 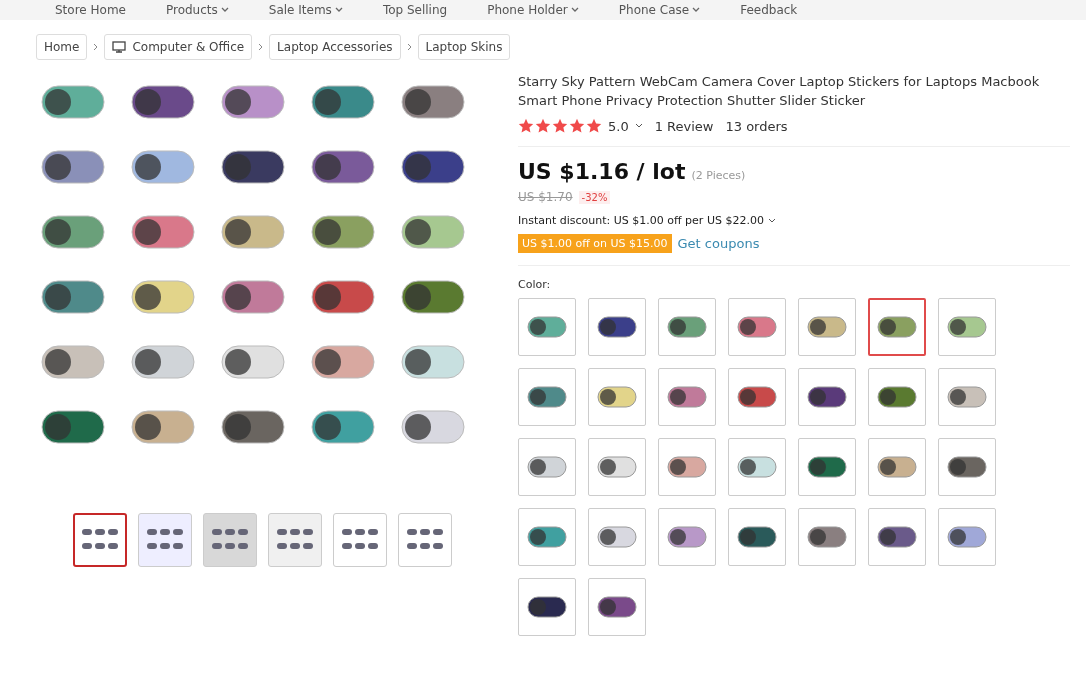 What do you see at coordinates (595, 243) in the screenshot?
I see `coupon-tag: US $1.00 off on US $15.00` at bounding box center [595, 243].